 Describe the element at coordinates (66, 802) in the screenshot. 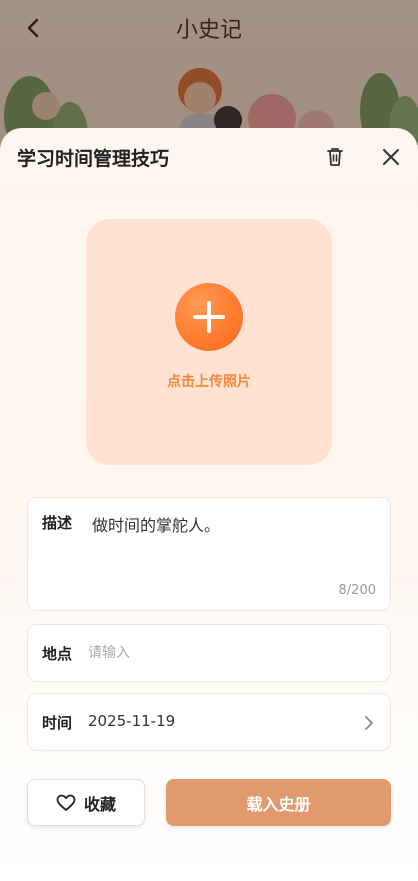

I see `heart-outline-icon` at that location.